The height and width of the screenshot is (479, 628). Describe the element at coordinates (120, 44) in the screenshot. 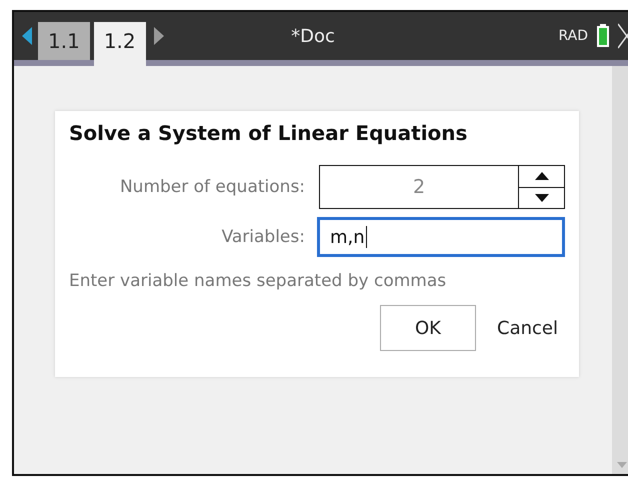

I see `page-tab: 1.2` at that location.